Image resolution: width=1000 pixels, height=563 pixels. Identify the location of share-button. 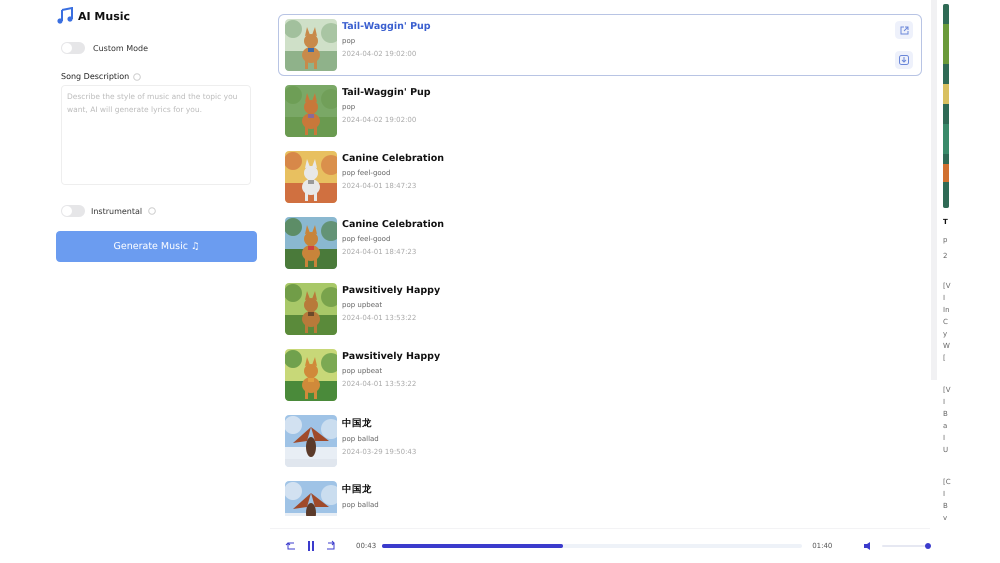
(904, 30).